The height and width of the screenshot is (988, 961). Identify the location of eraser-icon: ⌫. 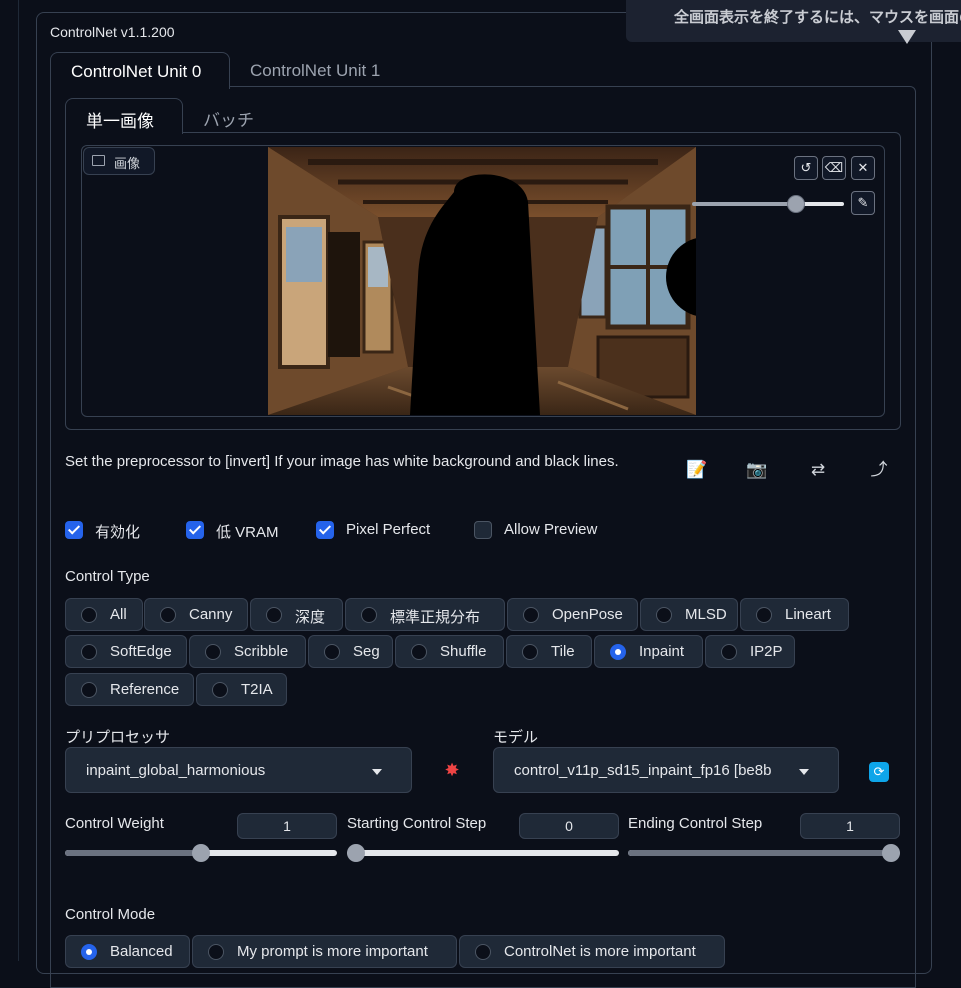
(834, 168).